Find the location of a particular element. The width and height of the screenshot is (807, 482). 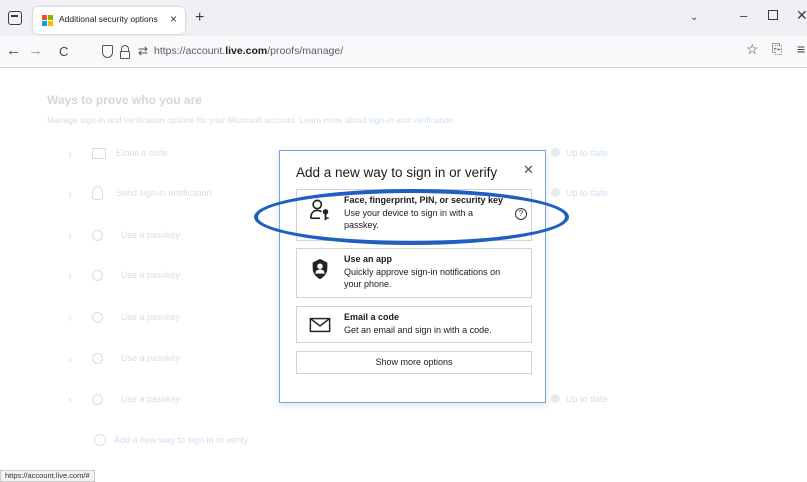

dialog-title: Add a new way to sign in or verify is located at coordinates (397, 172).